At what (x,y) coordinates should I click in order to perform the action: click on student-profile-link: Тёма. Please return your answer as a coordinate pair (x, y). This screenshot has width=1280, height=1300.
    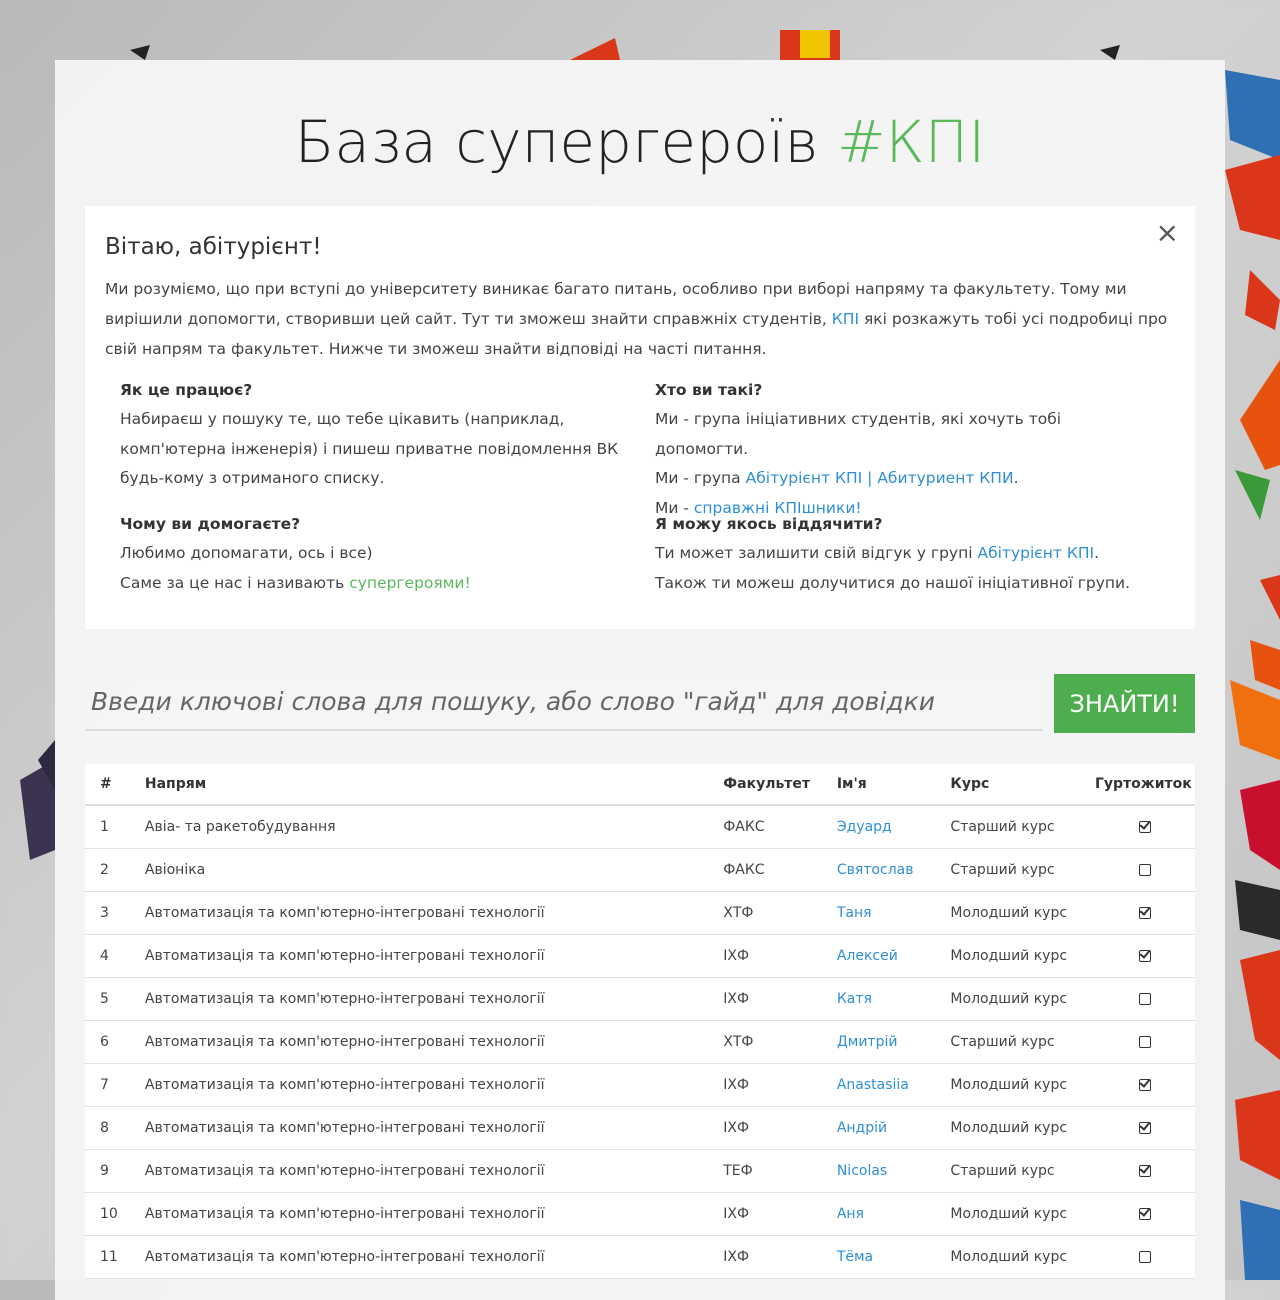
    Looking at the image, I should click on (855, 1257).